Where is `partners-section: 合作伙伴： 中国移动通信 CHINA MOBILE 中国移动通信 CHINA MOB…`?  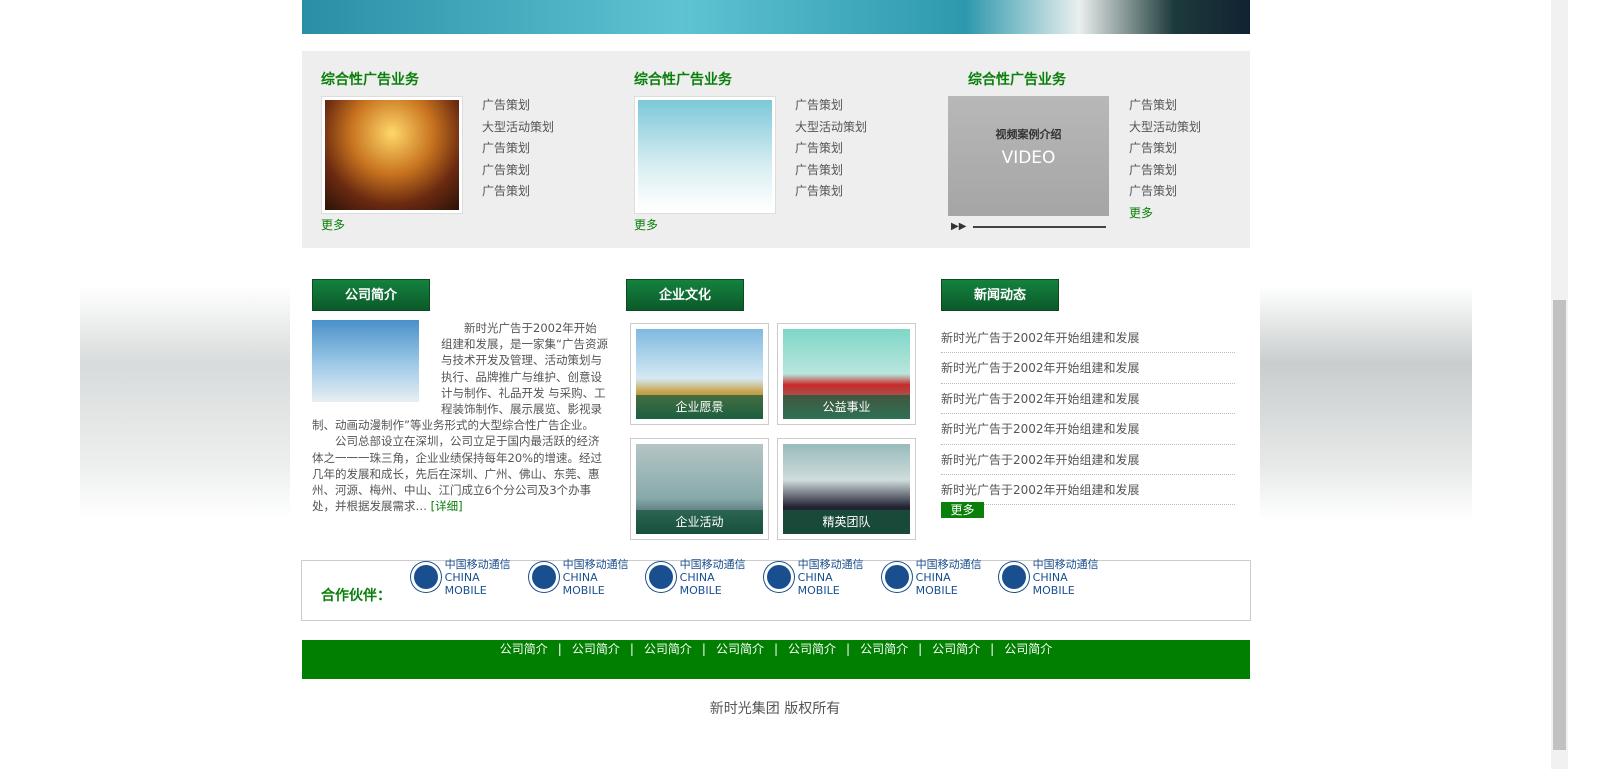 partners-section: 合作伙伴： 中国移动通信 CHINA MOBILE 中国移动通信 CHINA MOB… is located at coordinates (776, 589).